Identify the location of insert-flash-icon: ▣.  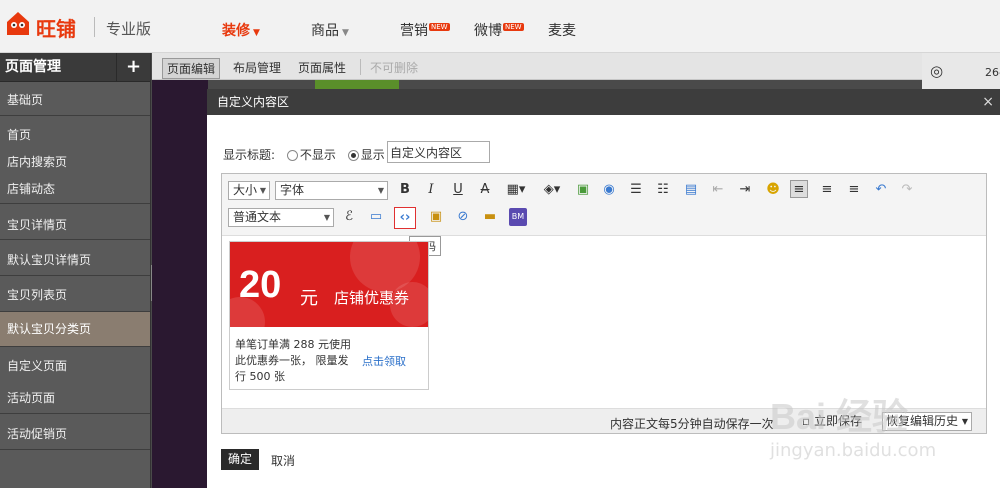
(436, 217).